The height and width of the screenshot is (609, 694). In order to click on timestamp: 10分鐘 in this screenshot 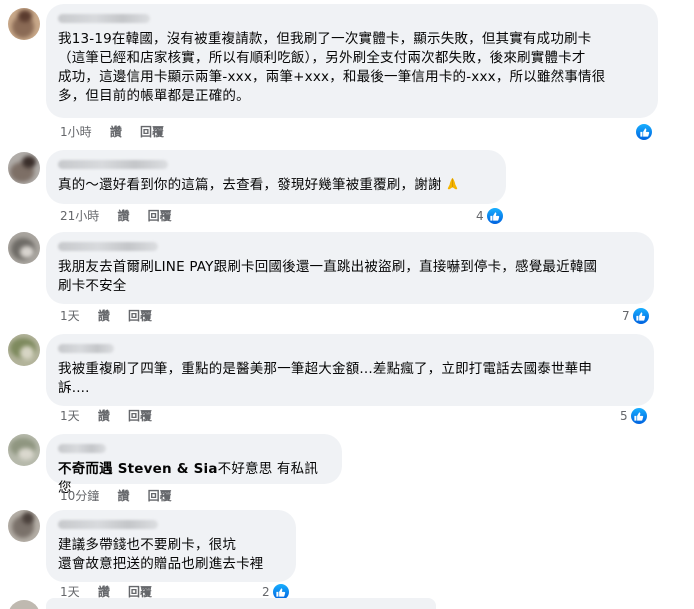, I will do `click(79, 496)`.